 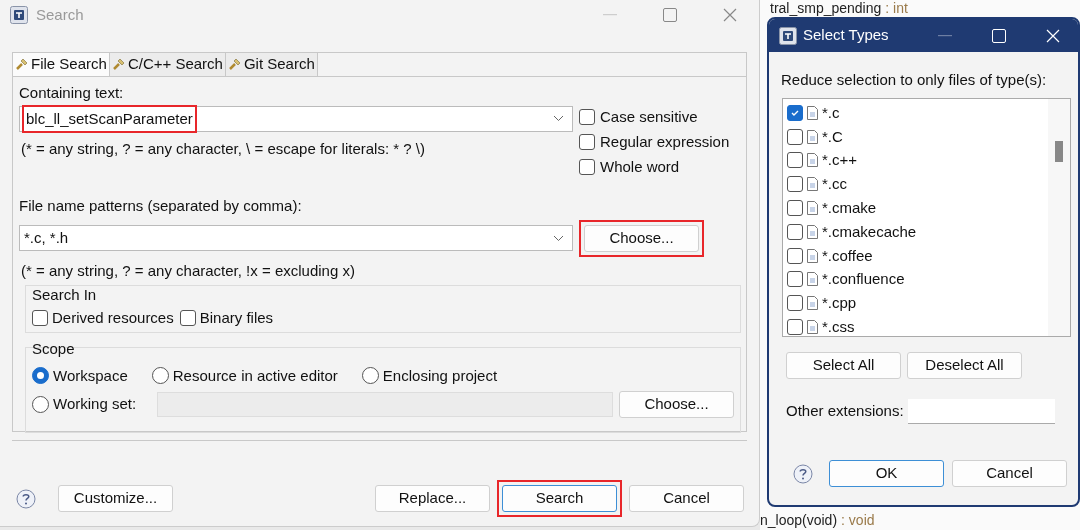 I want to click on scrollbar, so click(x=1059, y=217).